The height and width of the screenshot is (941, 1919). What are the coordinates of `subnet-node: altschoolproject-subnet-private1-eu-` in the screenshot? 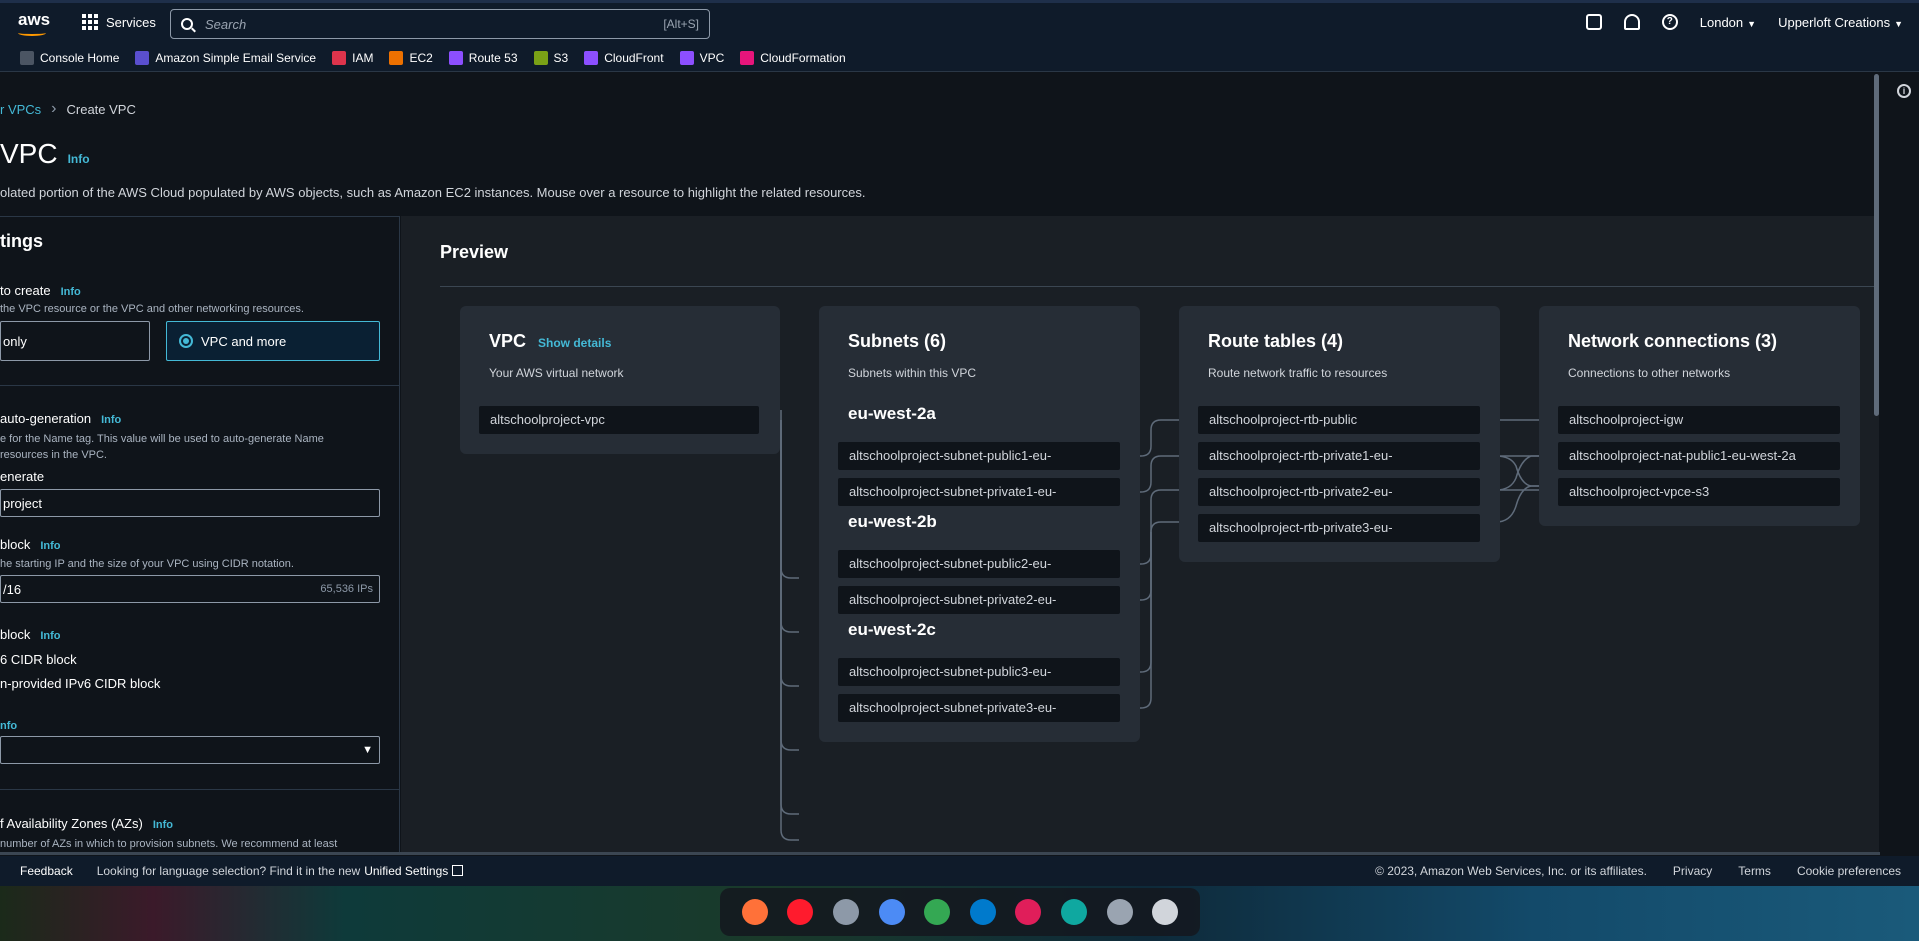 It's located at (979, 492).